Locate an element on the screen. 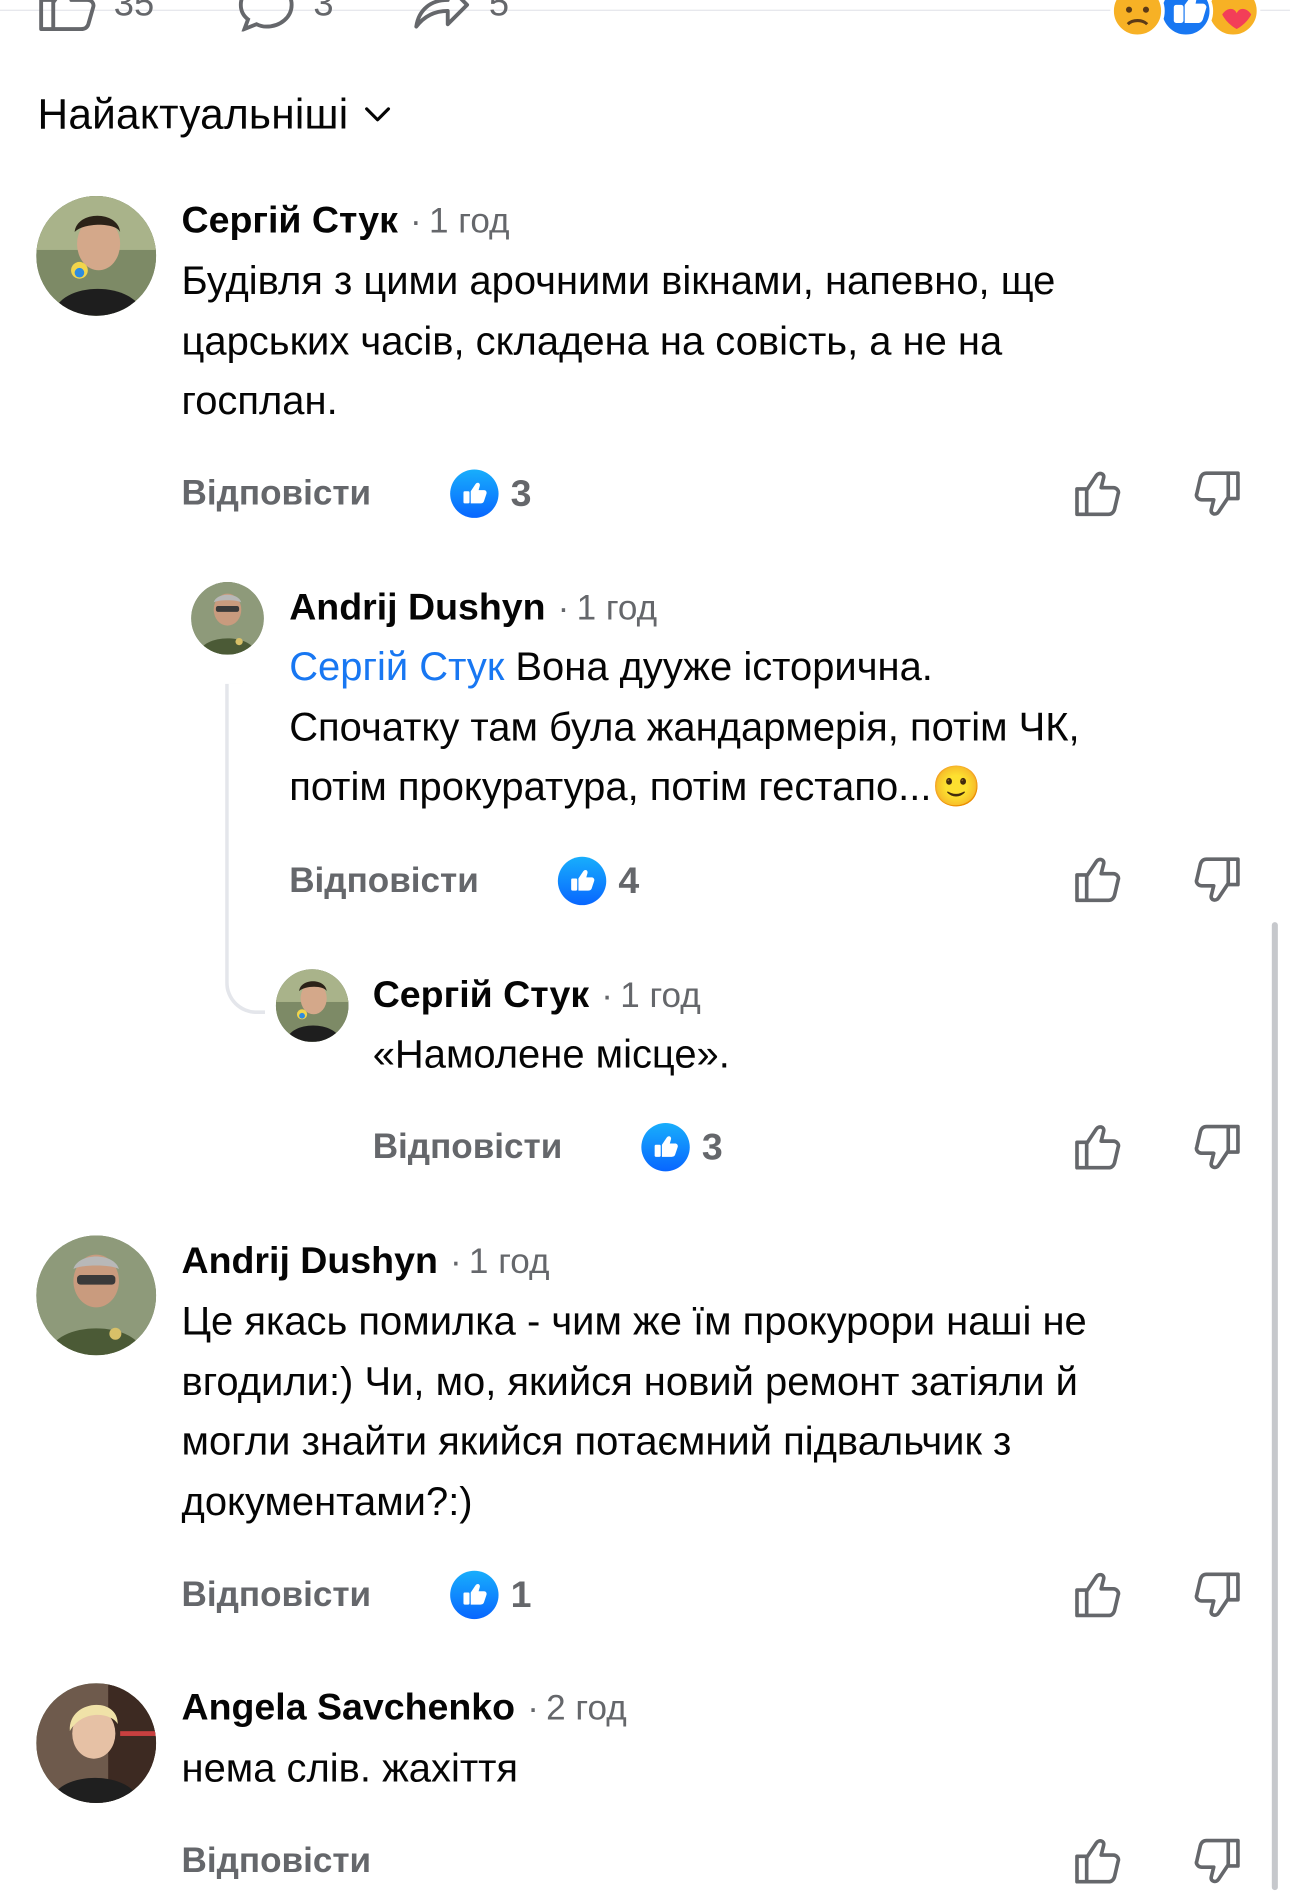  comment-author: Angela Savchenko is located at coordinates (349, 1708).